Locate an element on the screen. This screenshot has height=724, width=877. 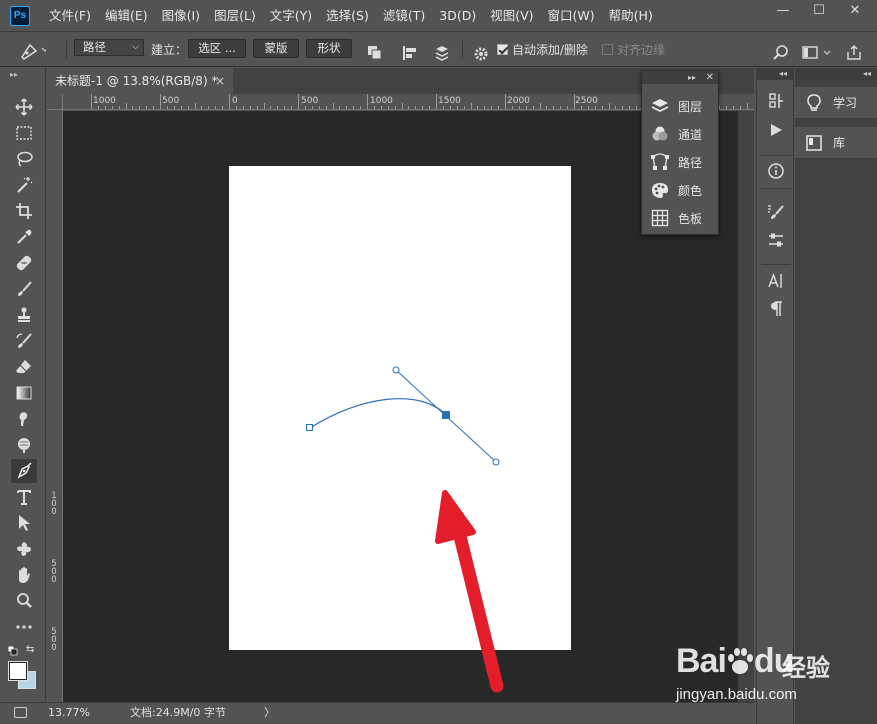
healing-brush-tool-icon is located at coordinates (24, 263).